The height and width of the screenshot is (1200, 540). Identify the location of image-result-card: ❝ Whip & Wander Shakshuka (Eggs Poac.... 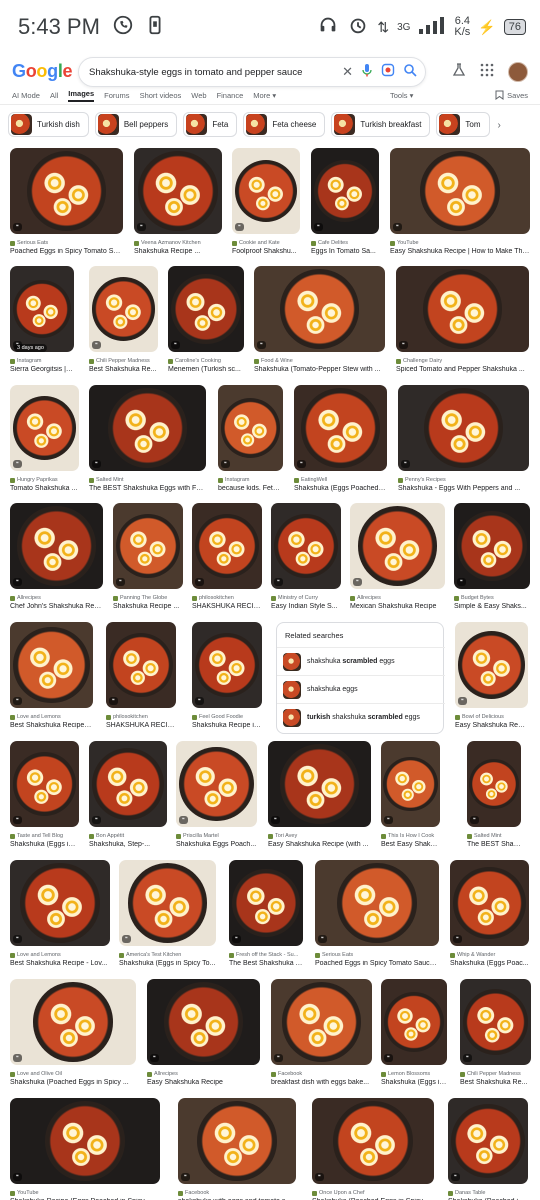
(489, 919).